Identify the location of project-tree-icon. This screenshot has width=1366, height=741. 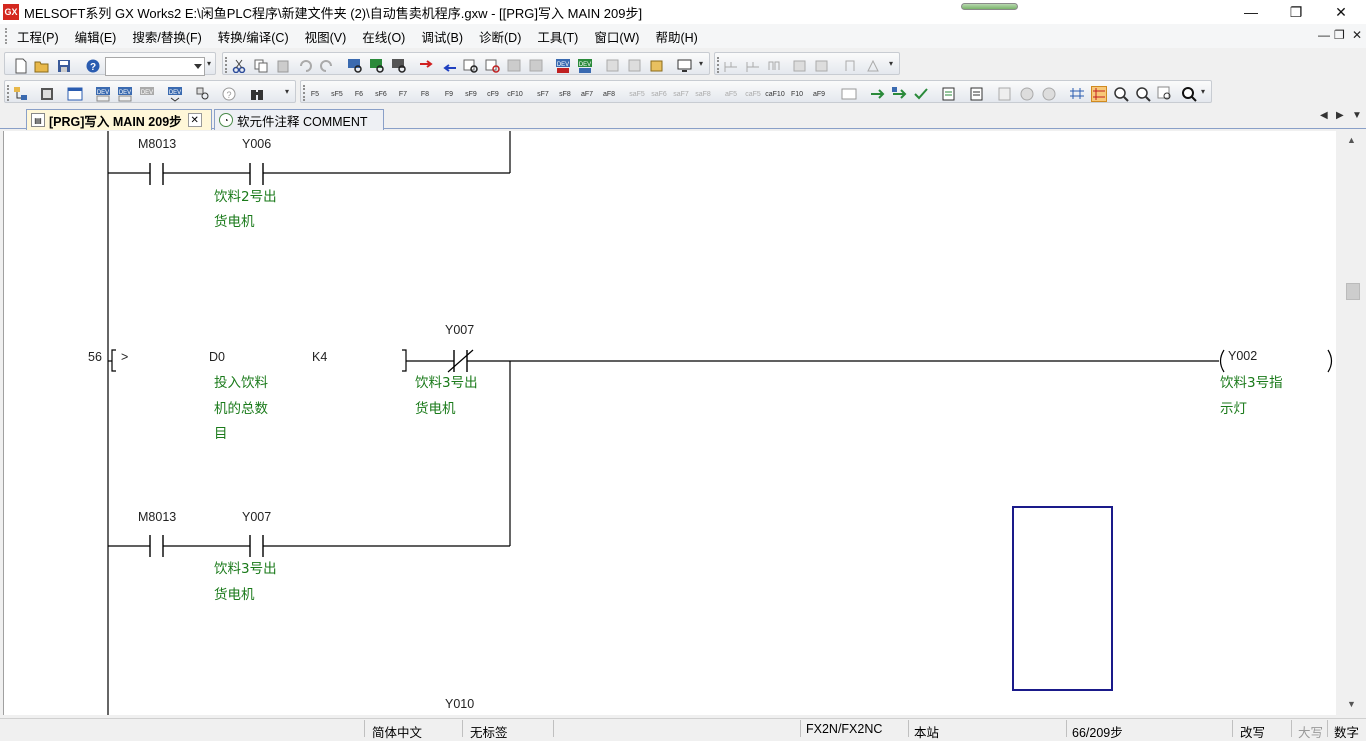
(21, 94).